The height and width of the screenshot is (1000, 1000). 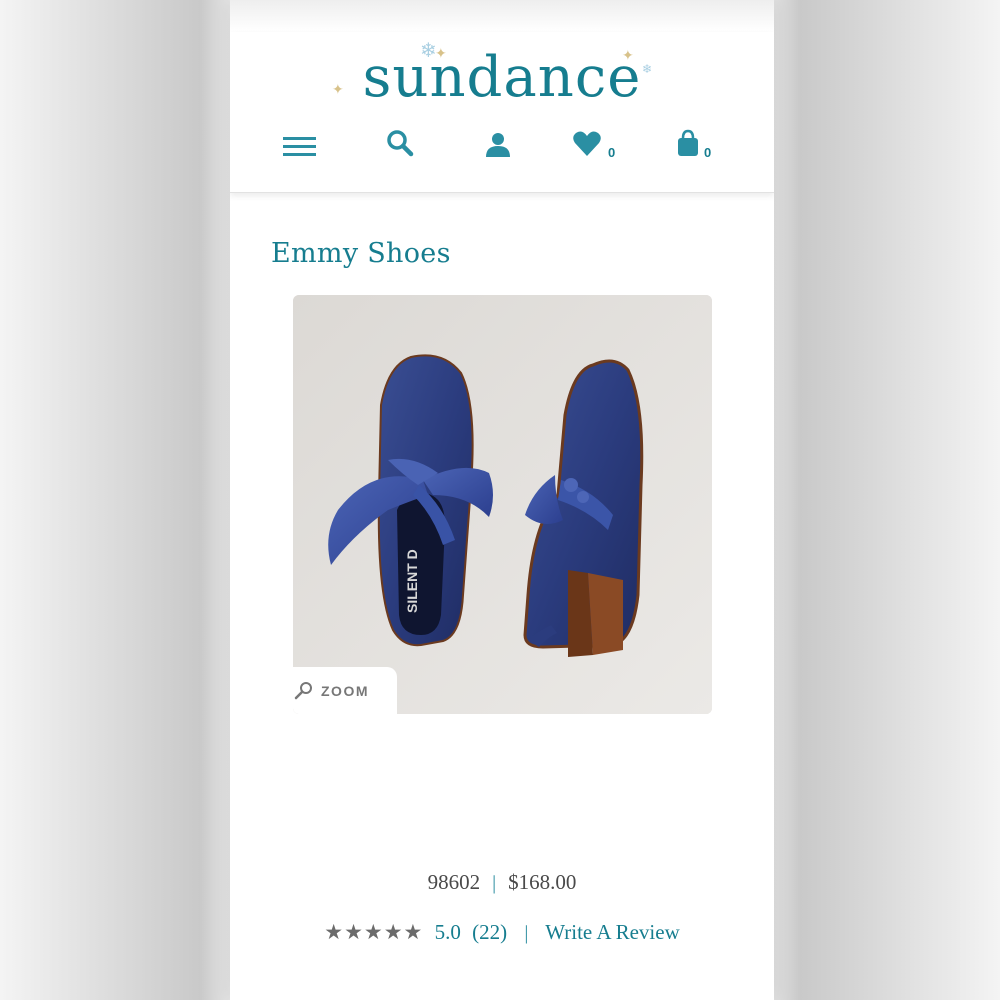 What do you see at coordinates (592, 149) in the screenshot?
I see `heart-icon` at bounding box center [592, 149].